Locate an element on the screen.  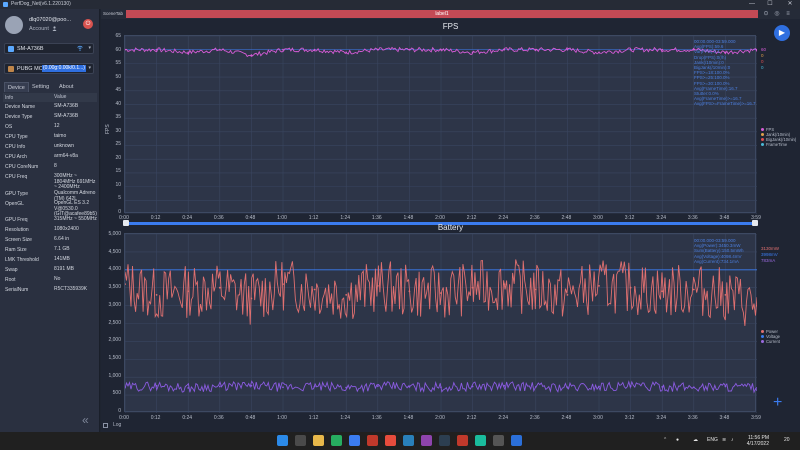
tray-app-icon: ● is located at coordinates (677, 440).